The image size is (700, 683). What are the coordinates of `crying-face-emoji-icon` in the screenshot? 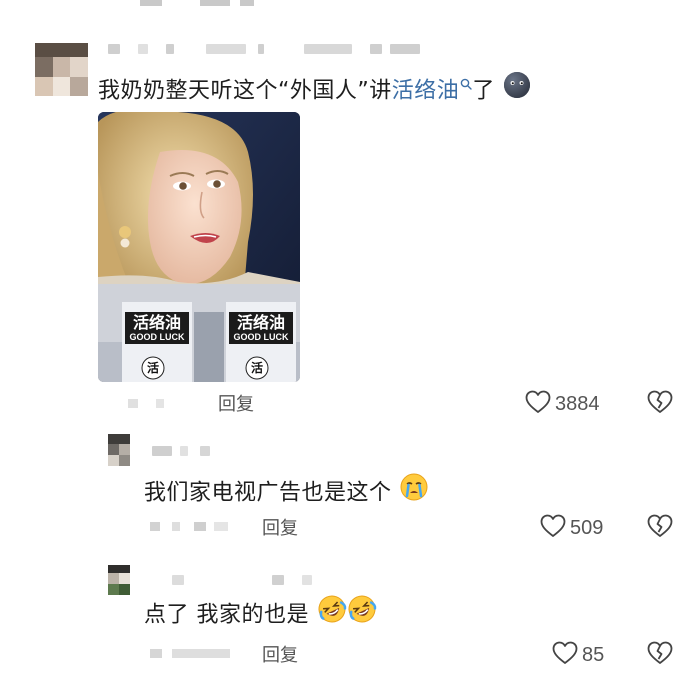 It's located at (414, 491).